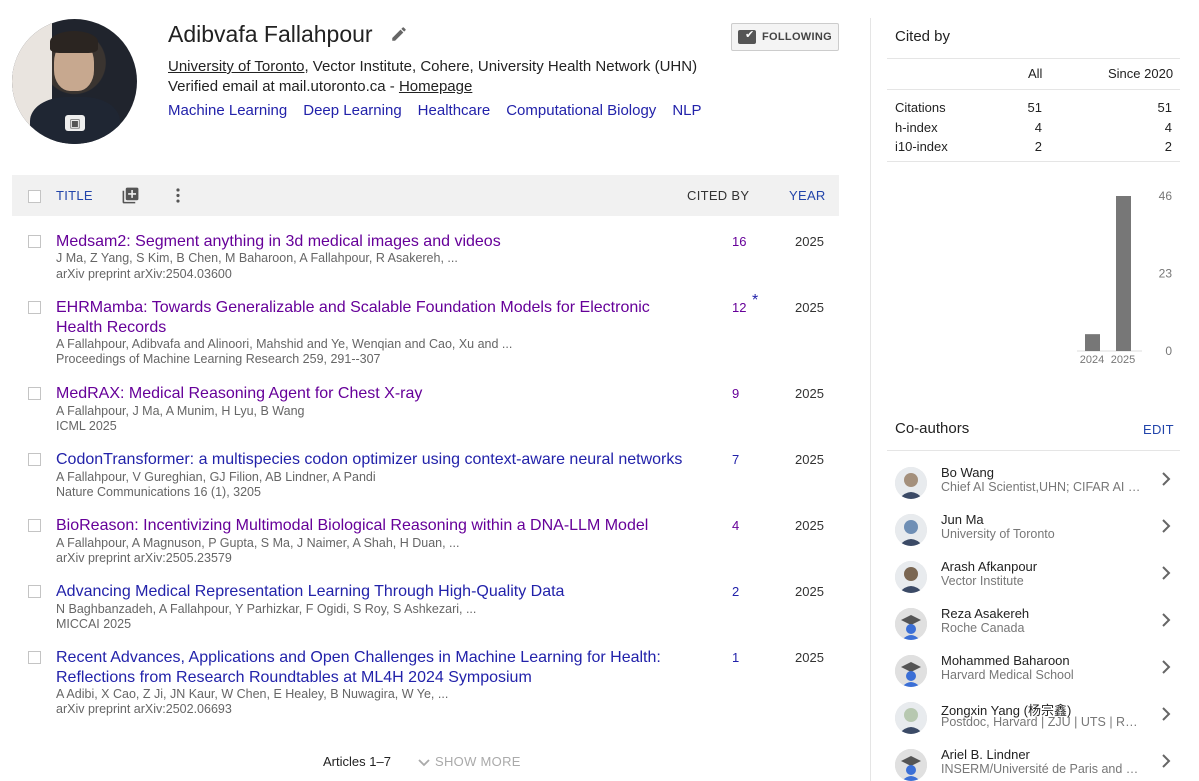 The height and width of the screenshot is (781, 1199). What do you see at coordinates (1041, 722) in the screenshot?
I see `coauthor-affiliation: Postdoc, Harvard | ZJU | UTS | ReLER` at bounding box center [1041, 722].